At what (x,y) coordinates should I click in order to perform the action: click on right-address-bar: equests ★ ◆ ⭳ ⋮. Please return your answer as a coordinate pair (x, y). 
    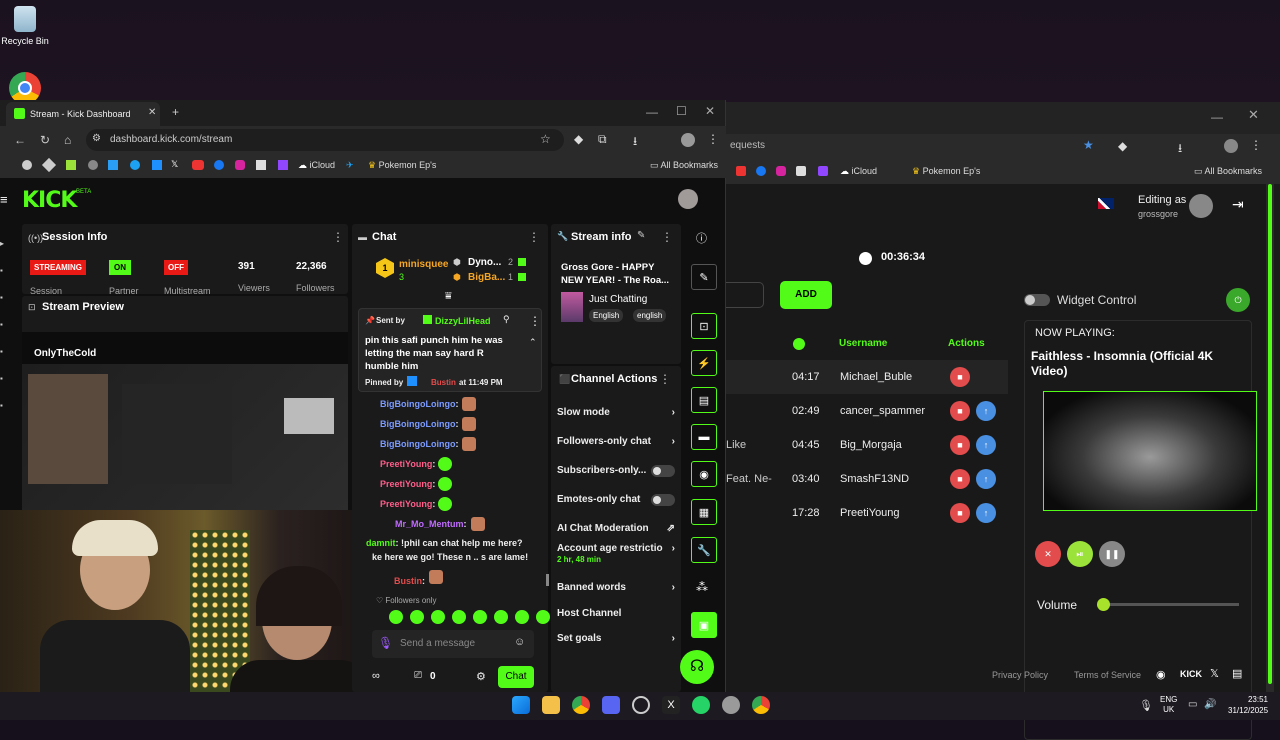
    Looking at the image, I should click on (1003, 147).